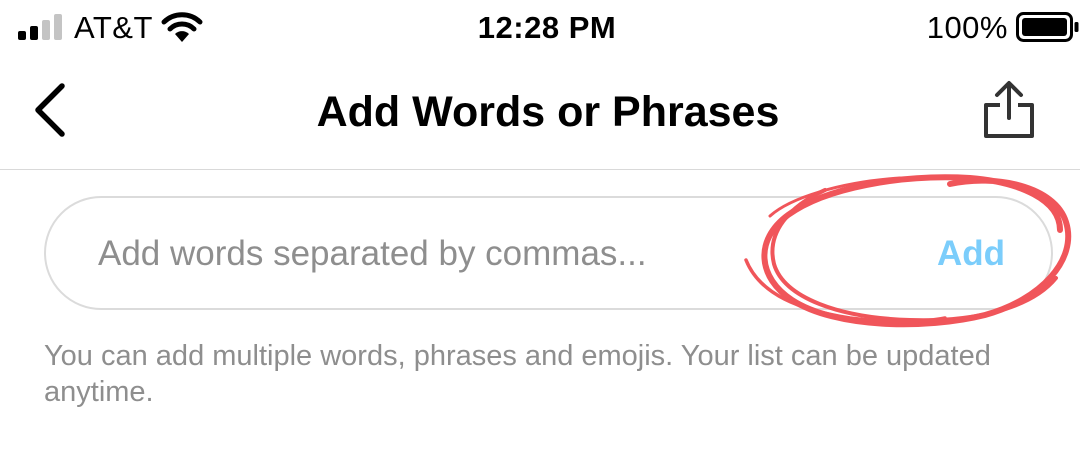  Describe the element at coordinates (547, 27) in the screenshot. I see `status-time: 12:28 PM` at that location.